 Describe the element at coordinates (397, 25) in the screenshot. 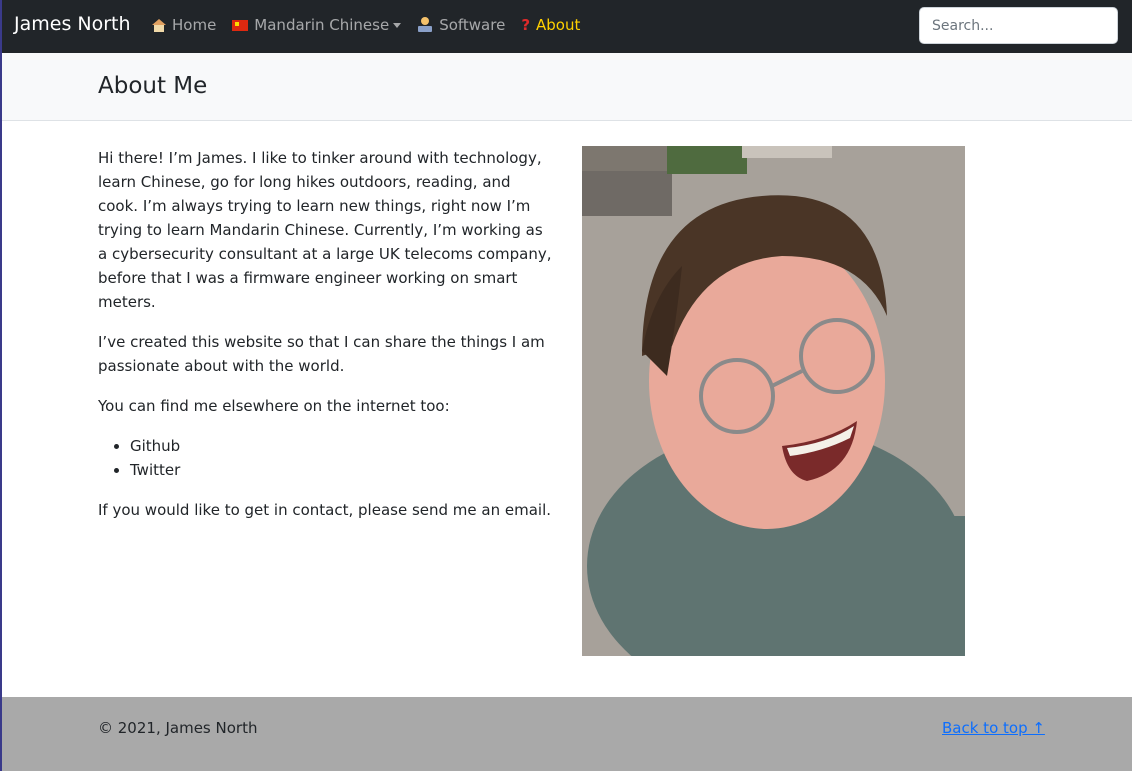

I see `chevron-down-icon` at that location.